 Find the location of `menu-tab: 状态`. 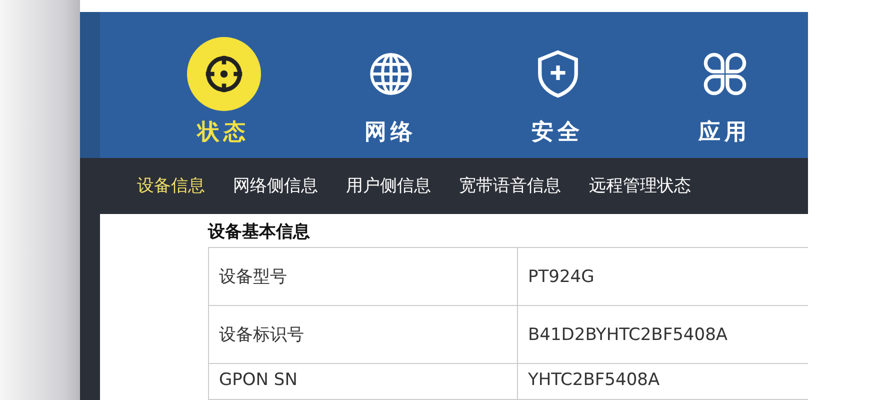

menu-tab: 状态 is located at coordinates (223, 79).